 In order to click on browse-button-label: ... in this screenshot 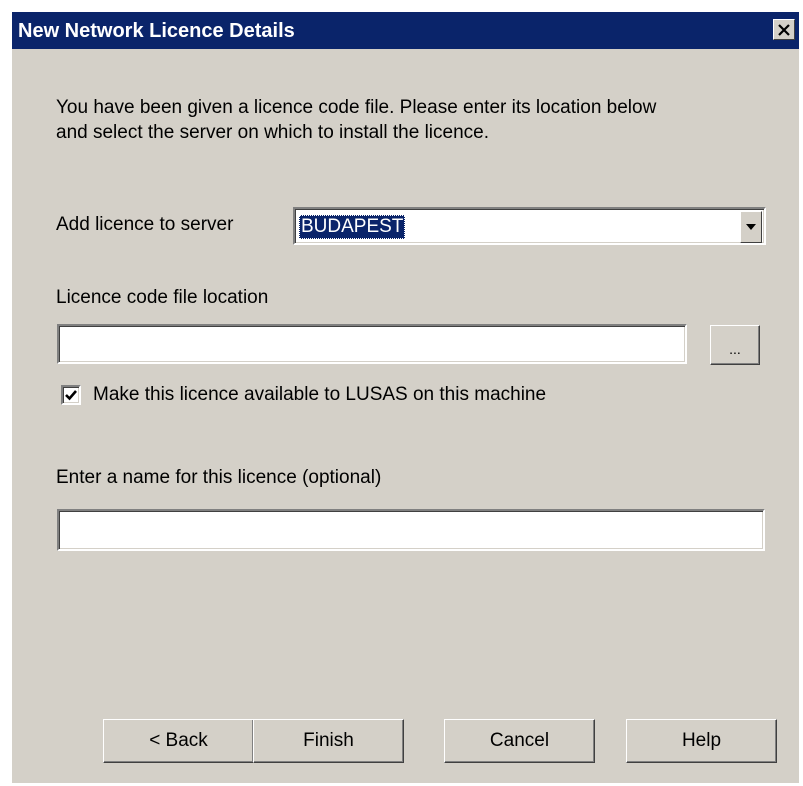, I will do `click(735, 349)`.